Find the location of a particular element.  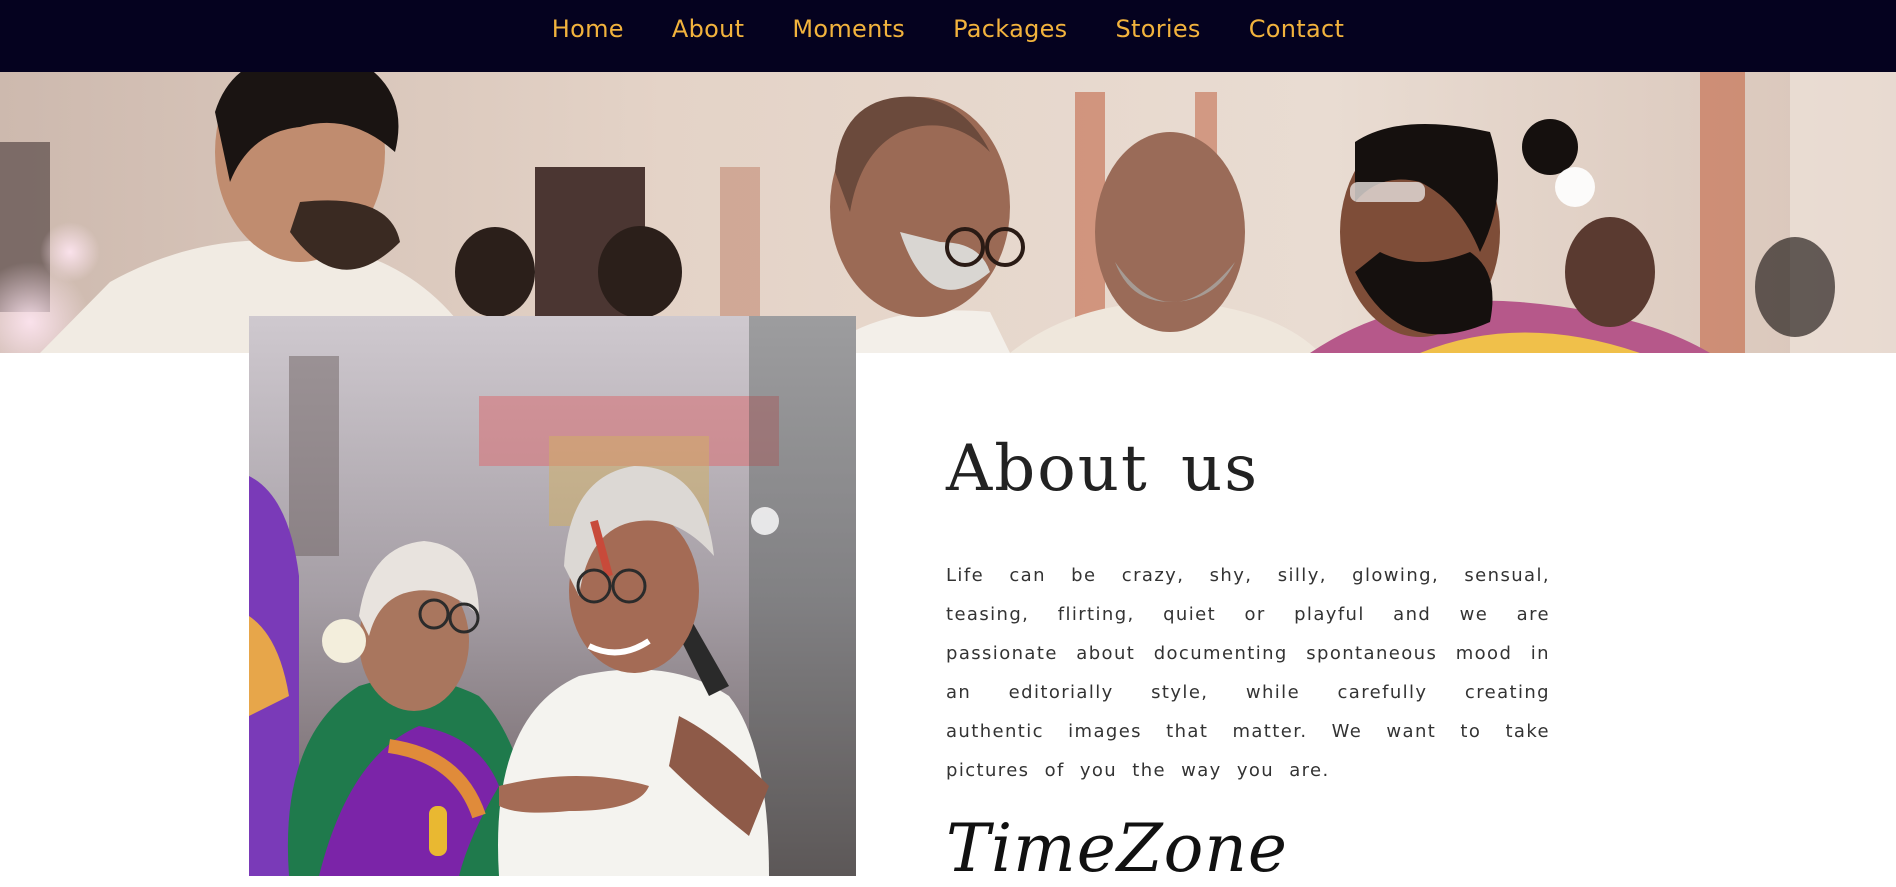

nav-item-stories: Stories is located at coordinates (1157, 29).